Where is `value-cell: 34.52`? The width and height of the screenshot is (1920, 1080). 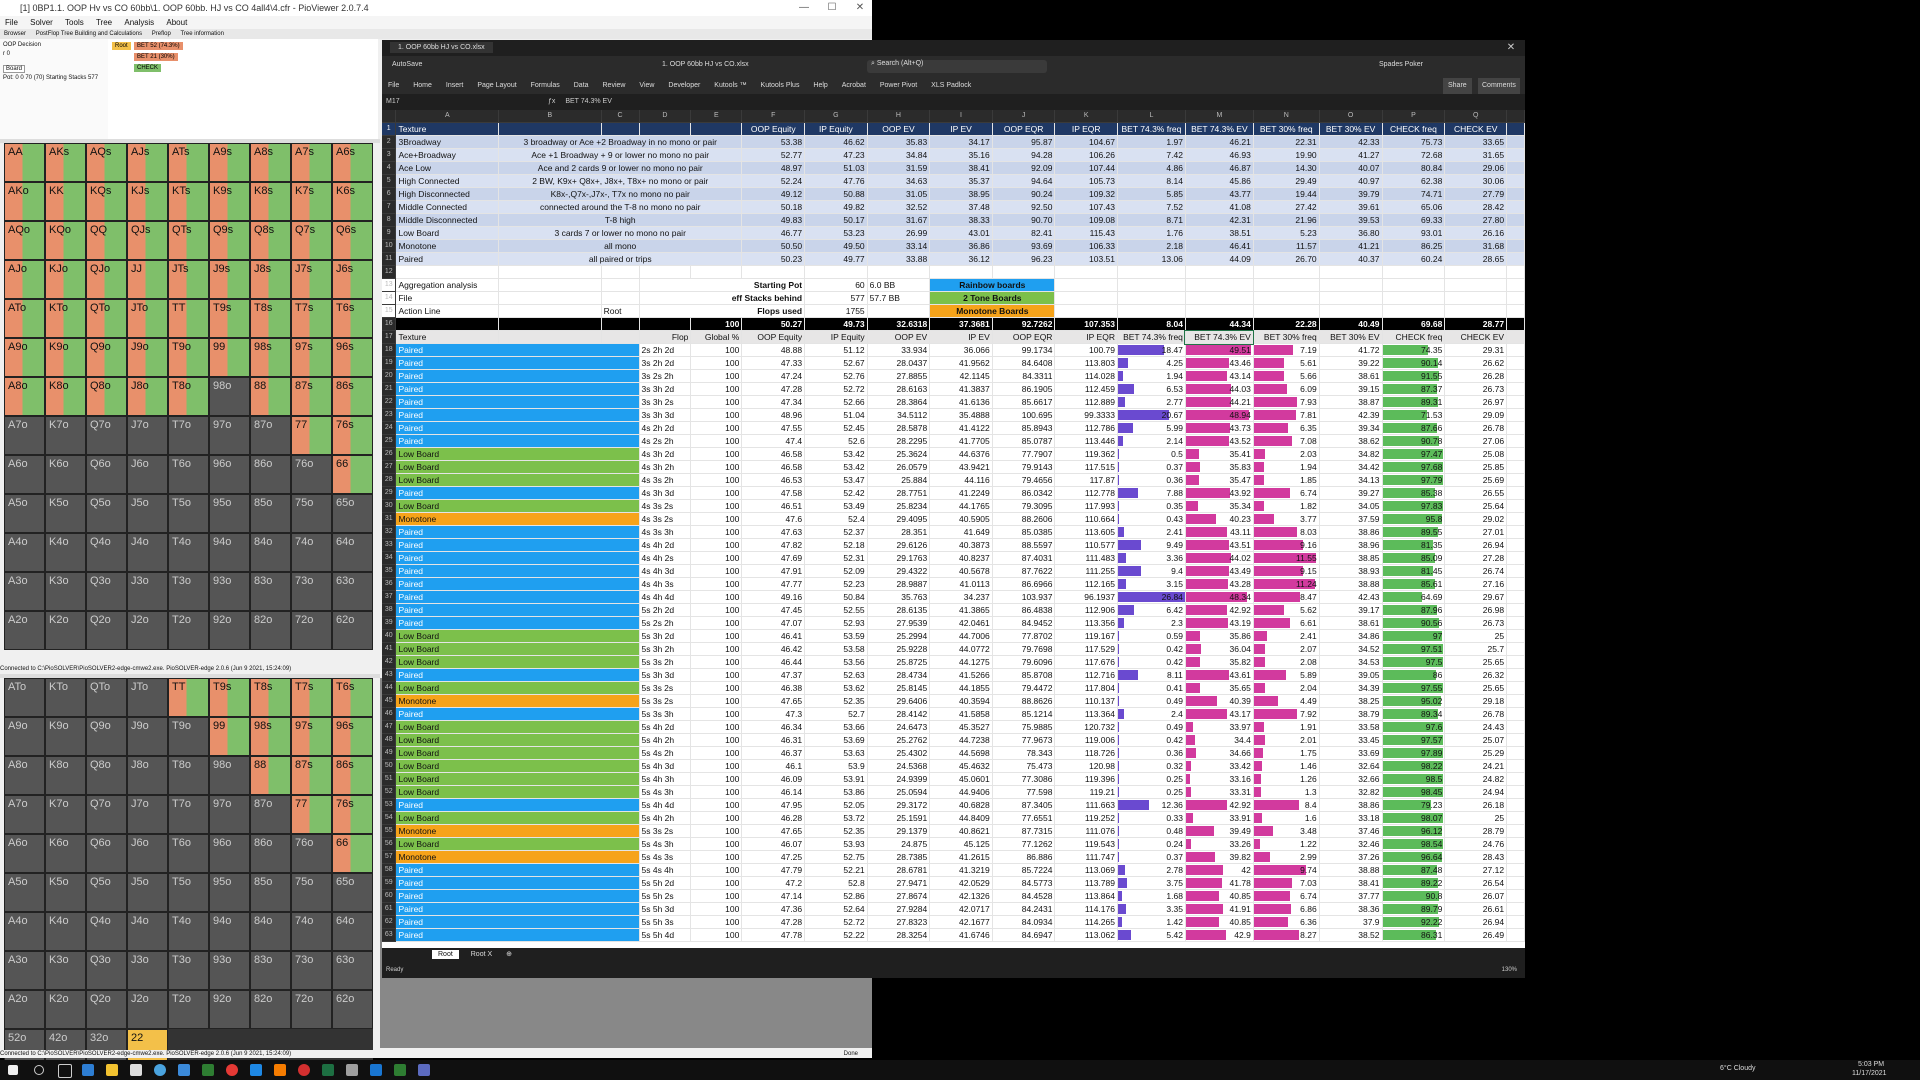 value-cell: 34.52 is located at coordinates (1351, 649).